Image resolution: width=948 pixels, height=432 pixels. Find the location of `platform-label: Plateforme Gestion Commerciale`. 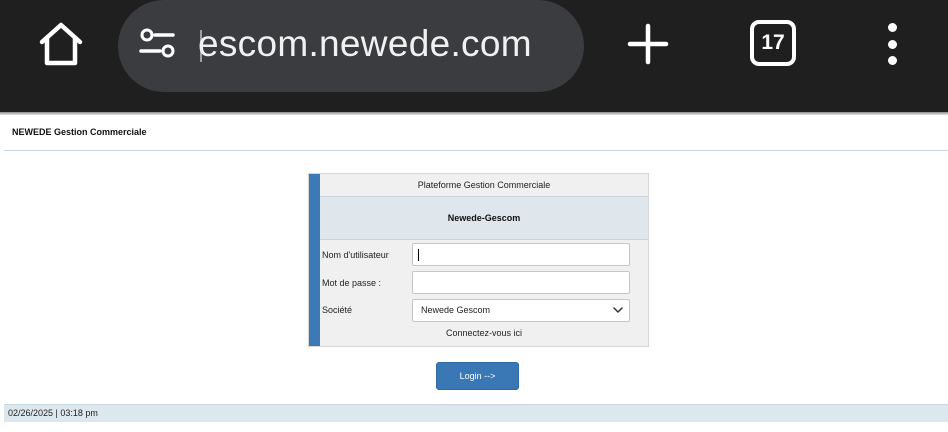

platform-label: Plateforme Gestion Commerciale is located at coordinates (484, 185).